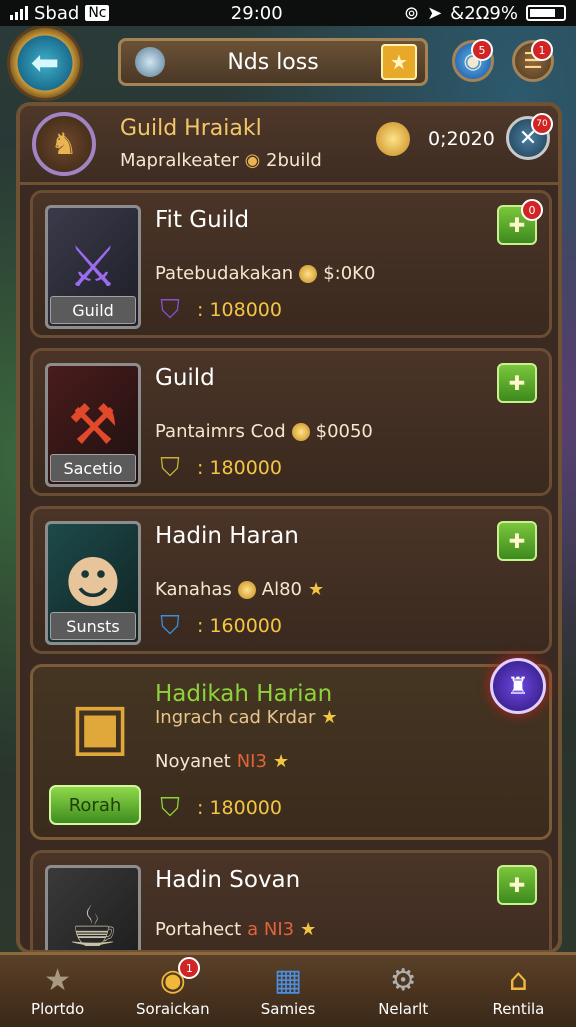 This screenshot has height=1027, width=576. What do you see at coordinates (256, 13) in the screenshot?
I see `clock: 29:00` at bounding box center [256, 13].